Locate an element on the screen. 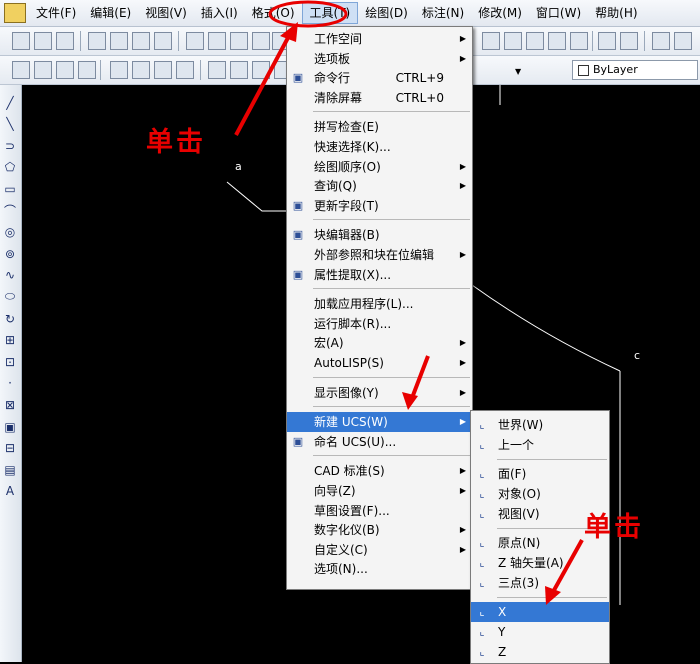  draw-tool-icon-14: · is located at coordinates (10, 383).